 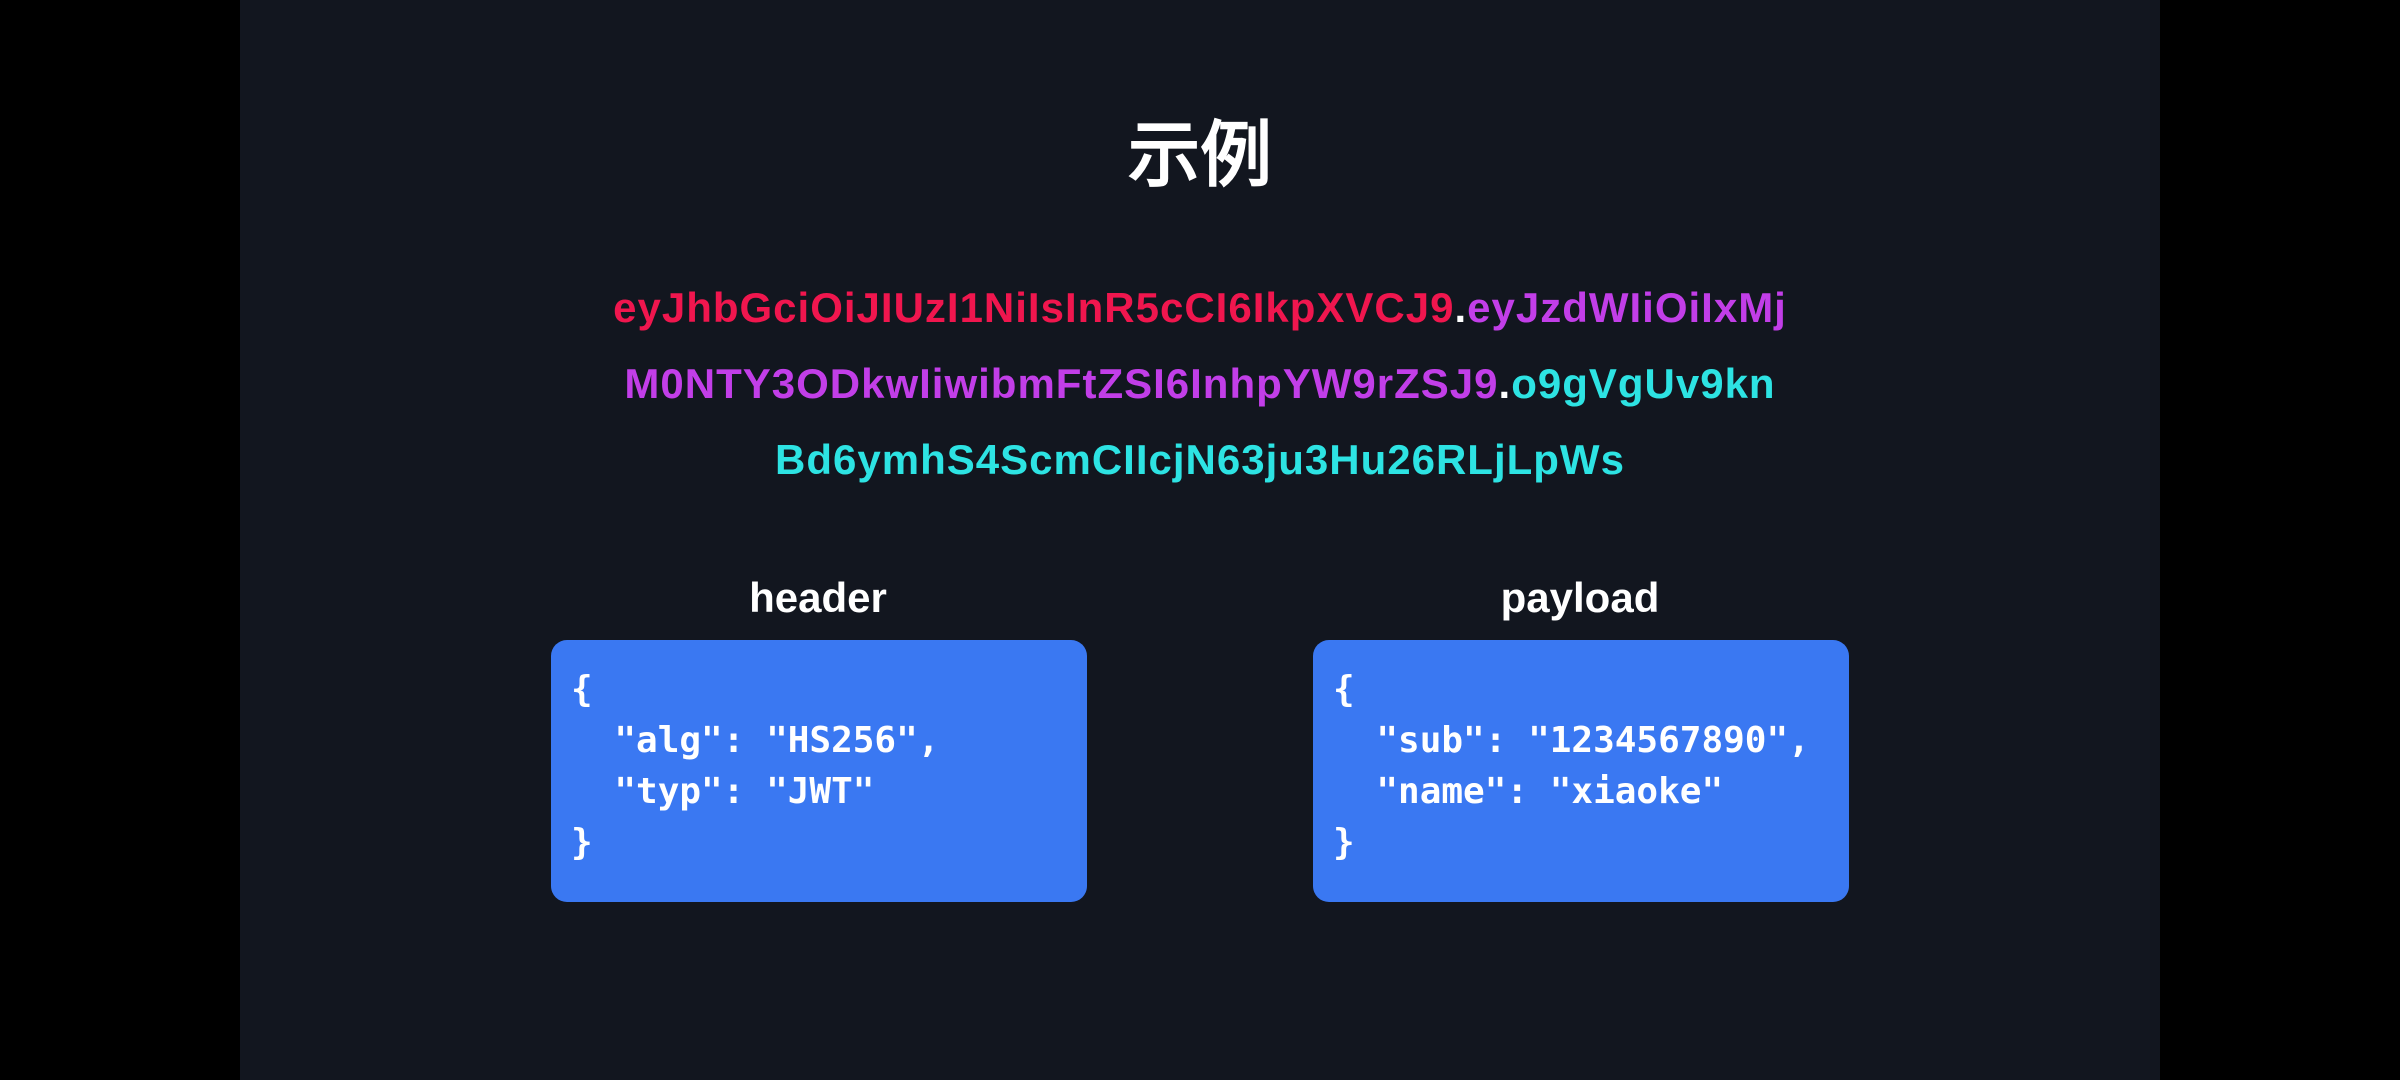 I want to click on jwt-token-line-3: Bd6ymhS4ScmCIIcjN63ju3Hu26RLjLpWs, so click(x=1200, y=460).